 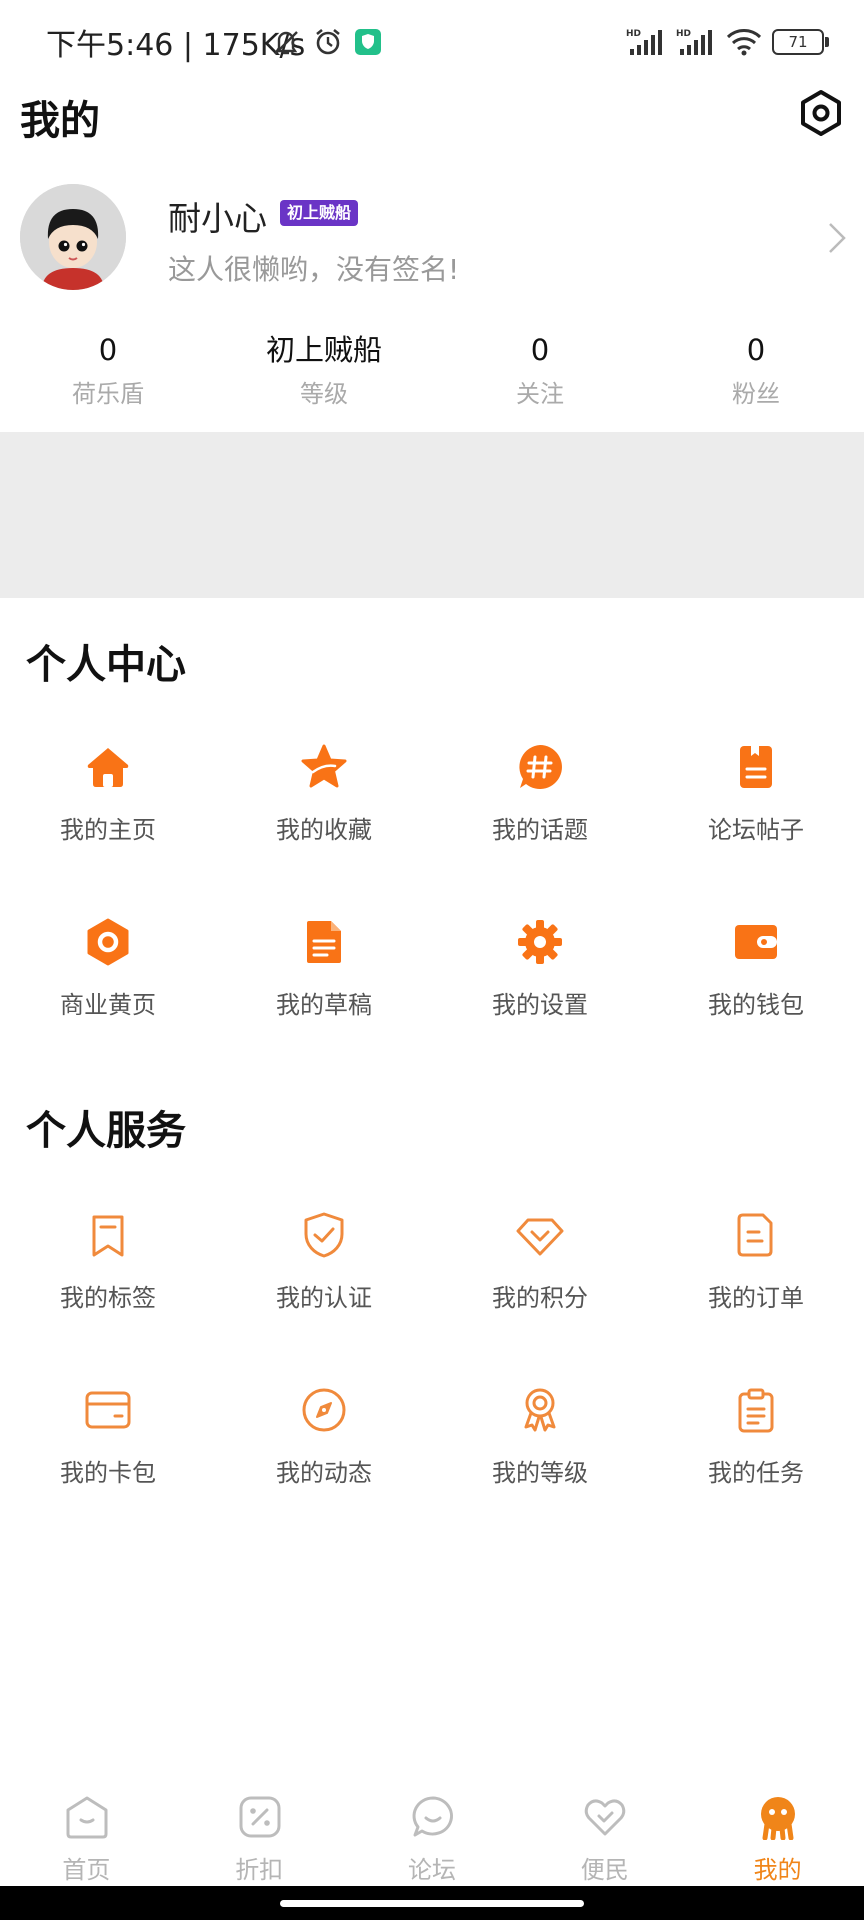 I want to click on section-title-personal-center: 个人中心, so click(x=106, y=665).